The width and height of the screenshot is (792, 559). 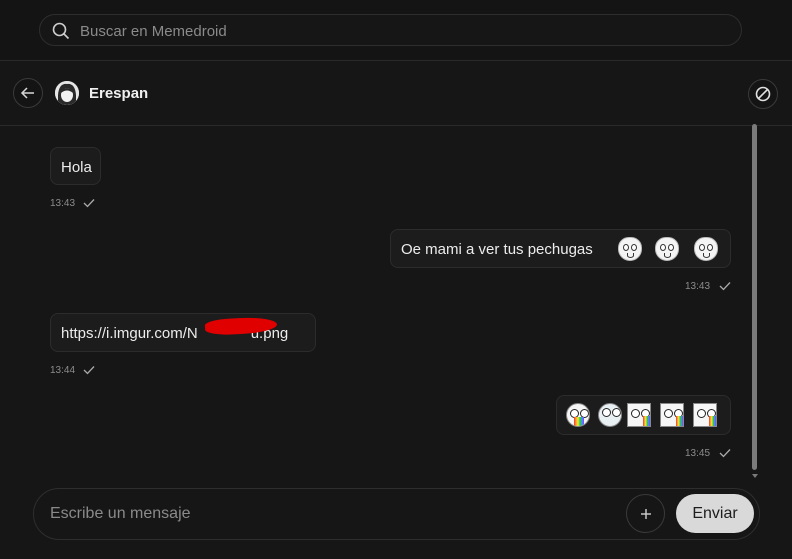 I want to click on message-bubble: https://i.imgur.com/N u.png, so click(x=183, y=332).